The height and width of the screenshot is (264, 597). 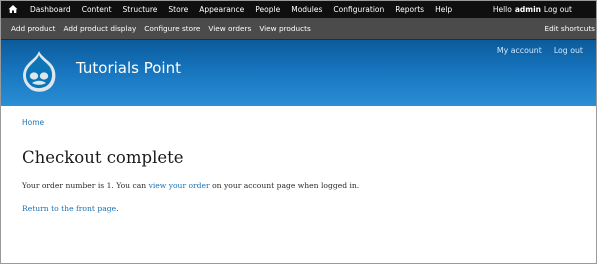 I want to click on shortcut-view-orders: View orders, so click(x=229, y=28).